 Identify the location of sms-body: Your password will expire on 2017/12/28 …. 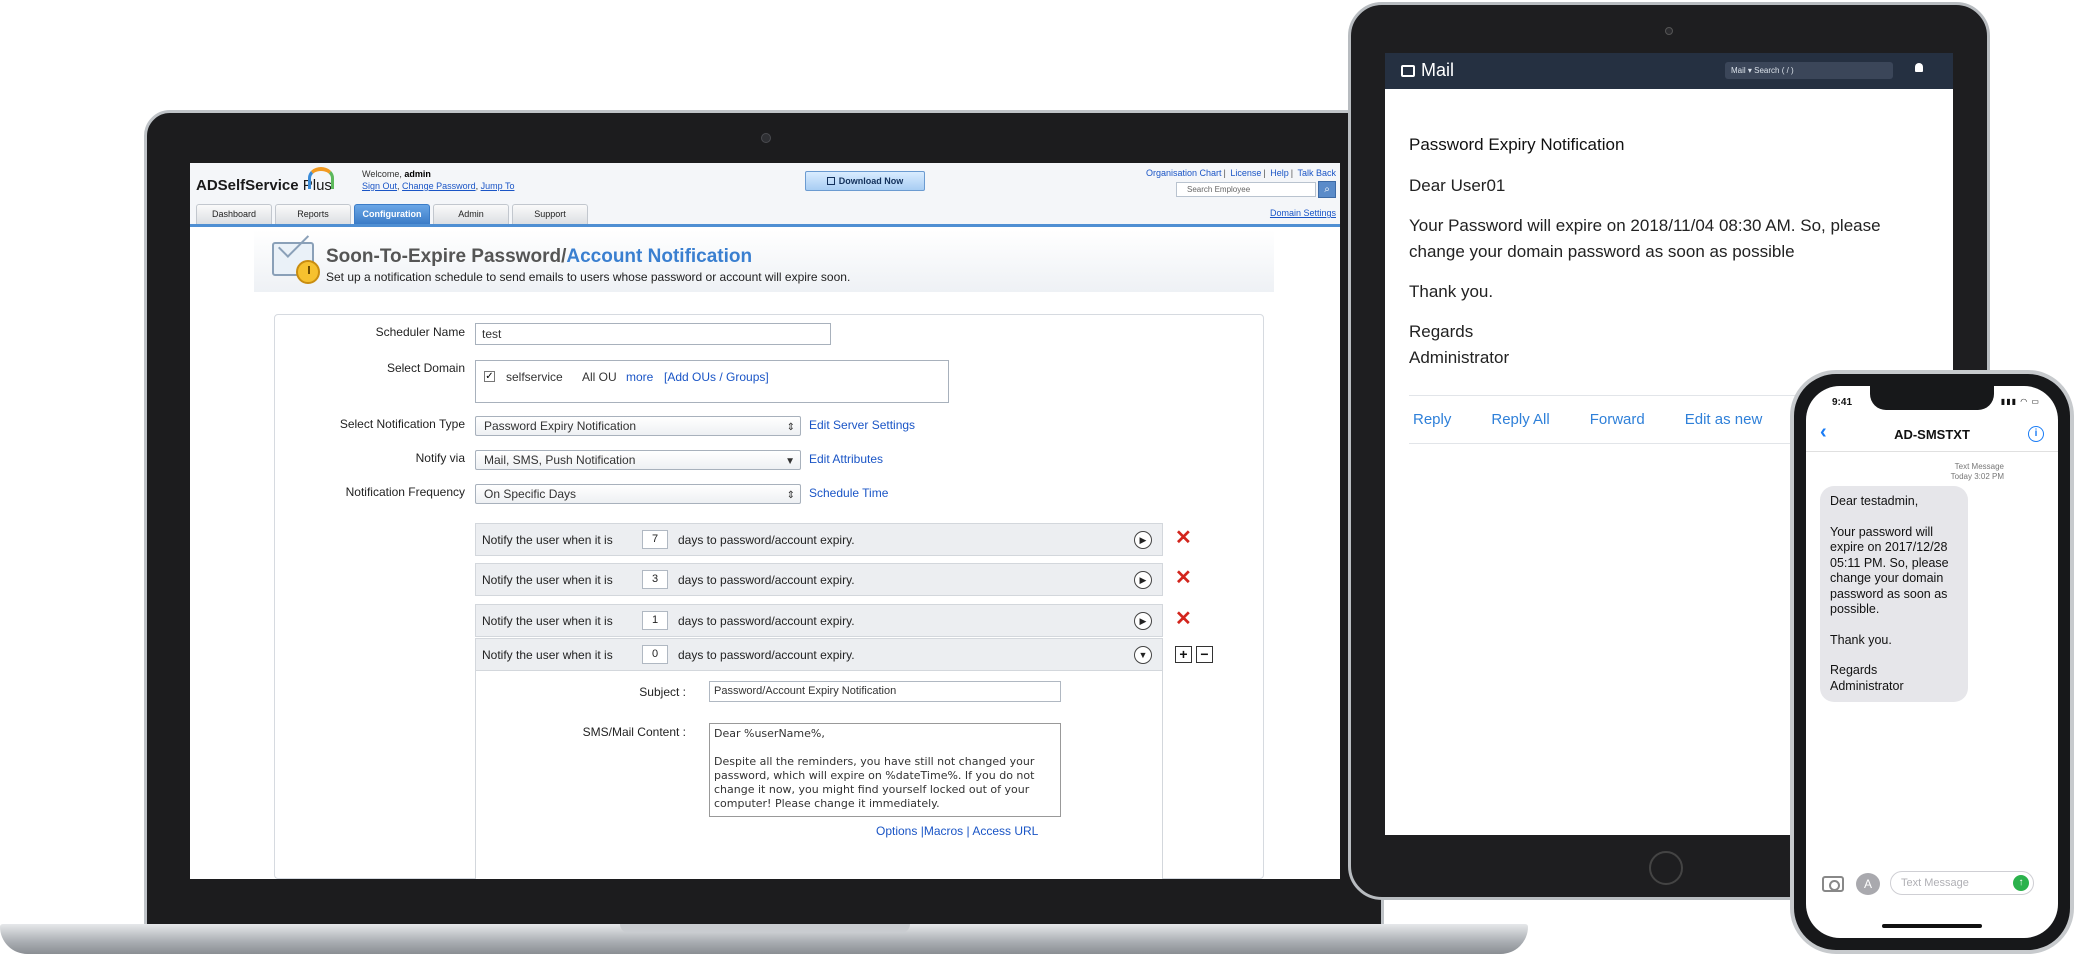
(1889, 570).